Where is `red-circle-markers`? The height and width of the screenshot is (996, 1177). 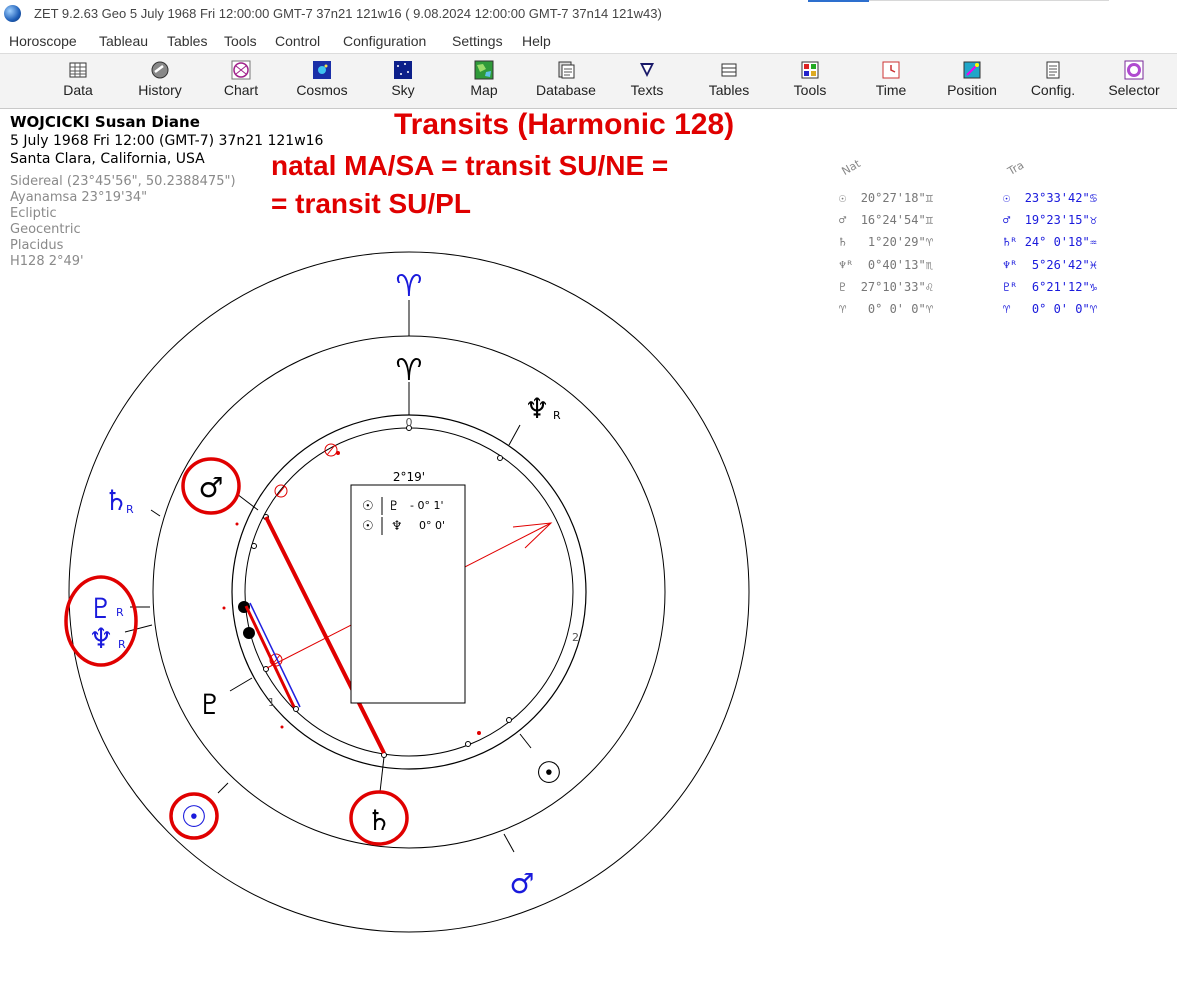 red-circle-markers is located at coordinates (303, 555).